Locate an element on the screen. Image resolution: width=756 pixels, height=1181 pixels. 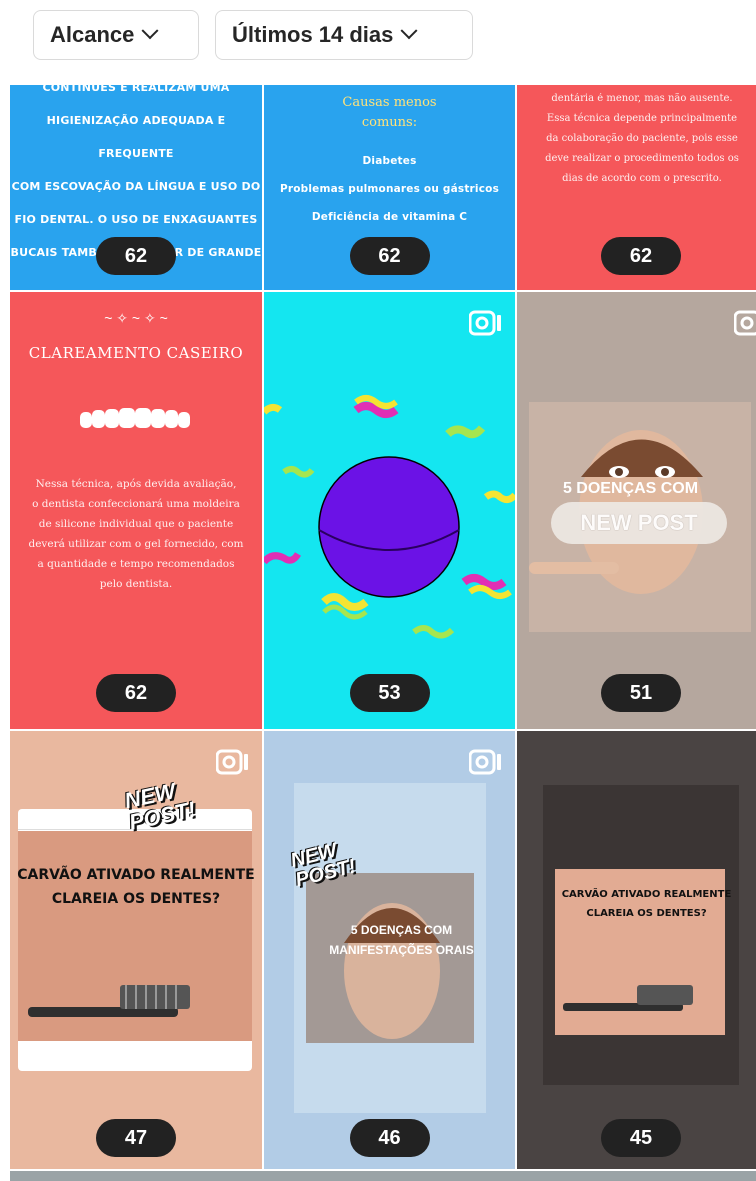
story-text: MANIFESTAÇÕES ORAIS is located at coordinates (401, 950).